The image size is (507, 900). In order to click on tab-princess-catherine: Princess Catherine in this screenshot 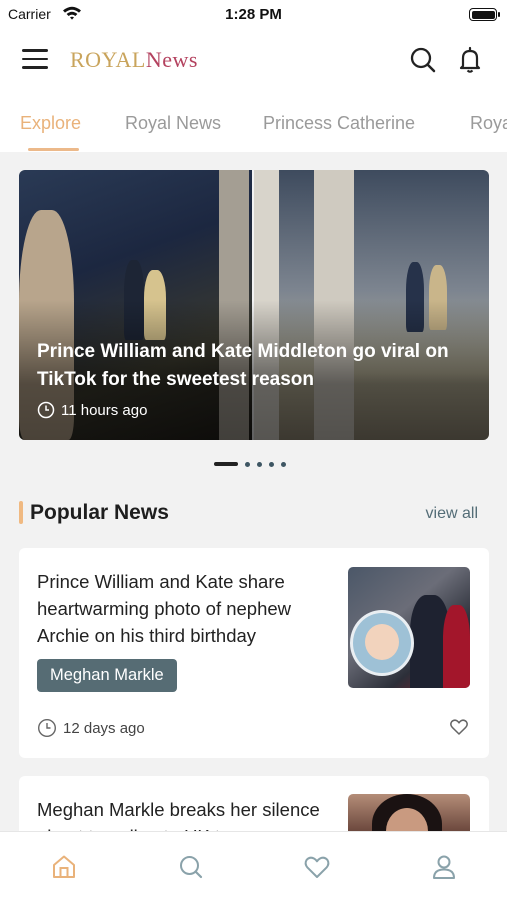, I will do `click(339, 123)`.